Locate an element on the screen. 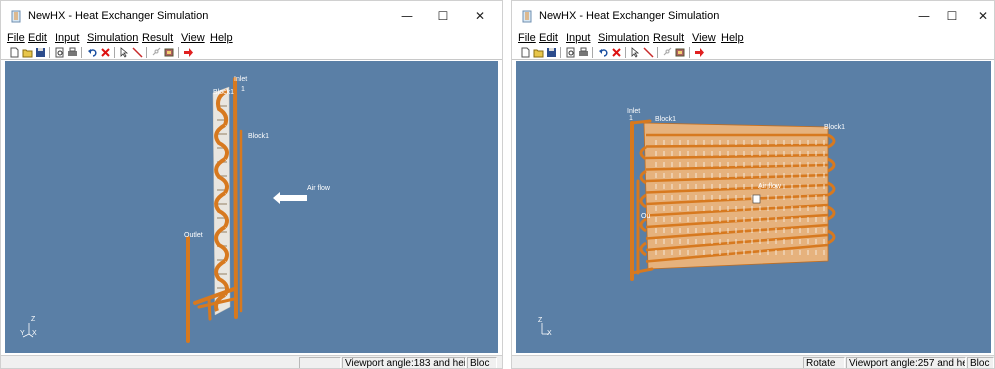  status-bar: Viewport angle:183 and heig Bloc is located at coordinates (251, 361).